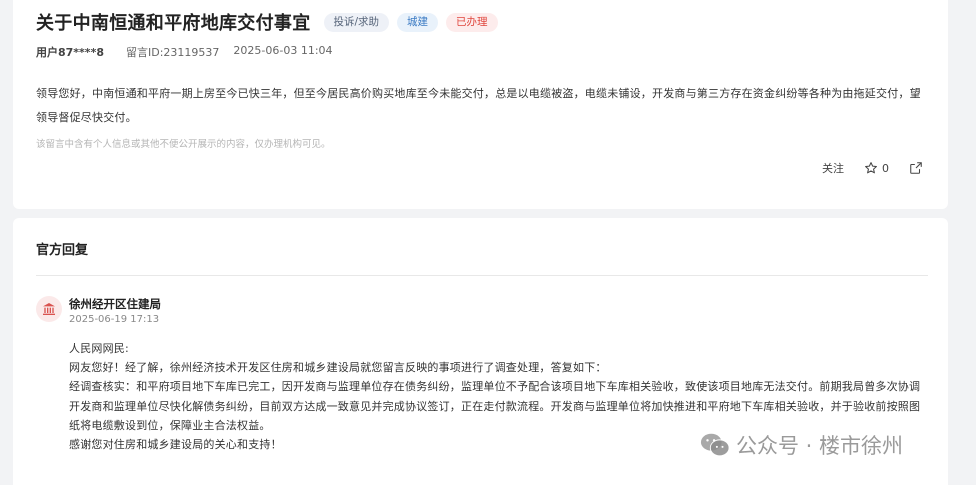 The image size is (976, 485). I want to click on wechat-icon, so click(715, 445).